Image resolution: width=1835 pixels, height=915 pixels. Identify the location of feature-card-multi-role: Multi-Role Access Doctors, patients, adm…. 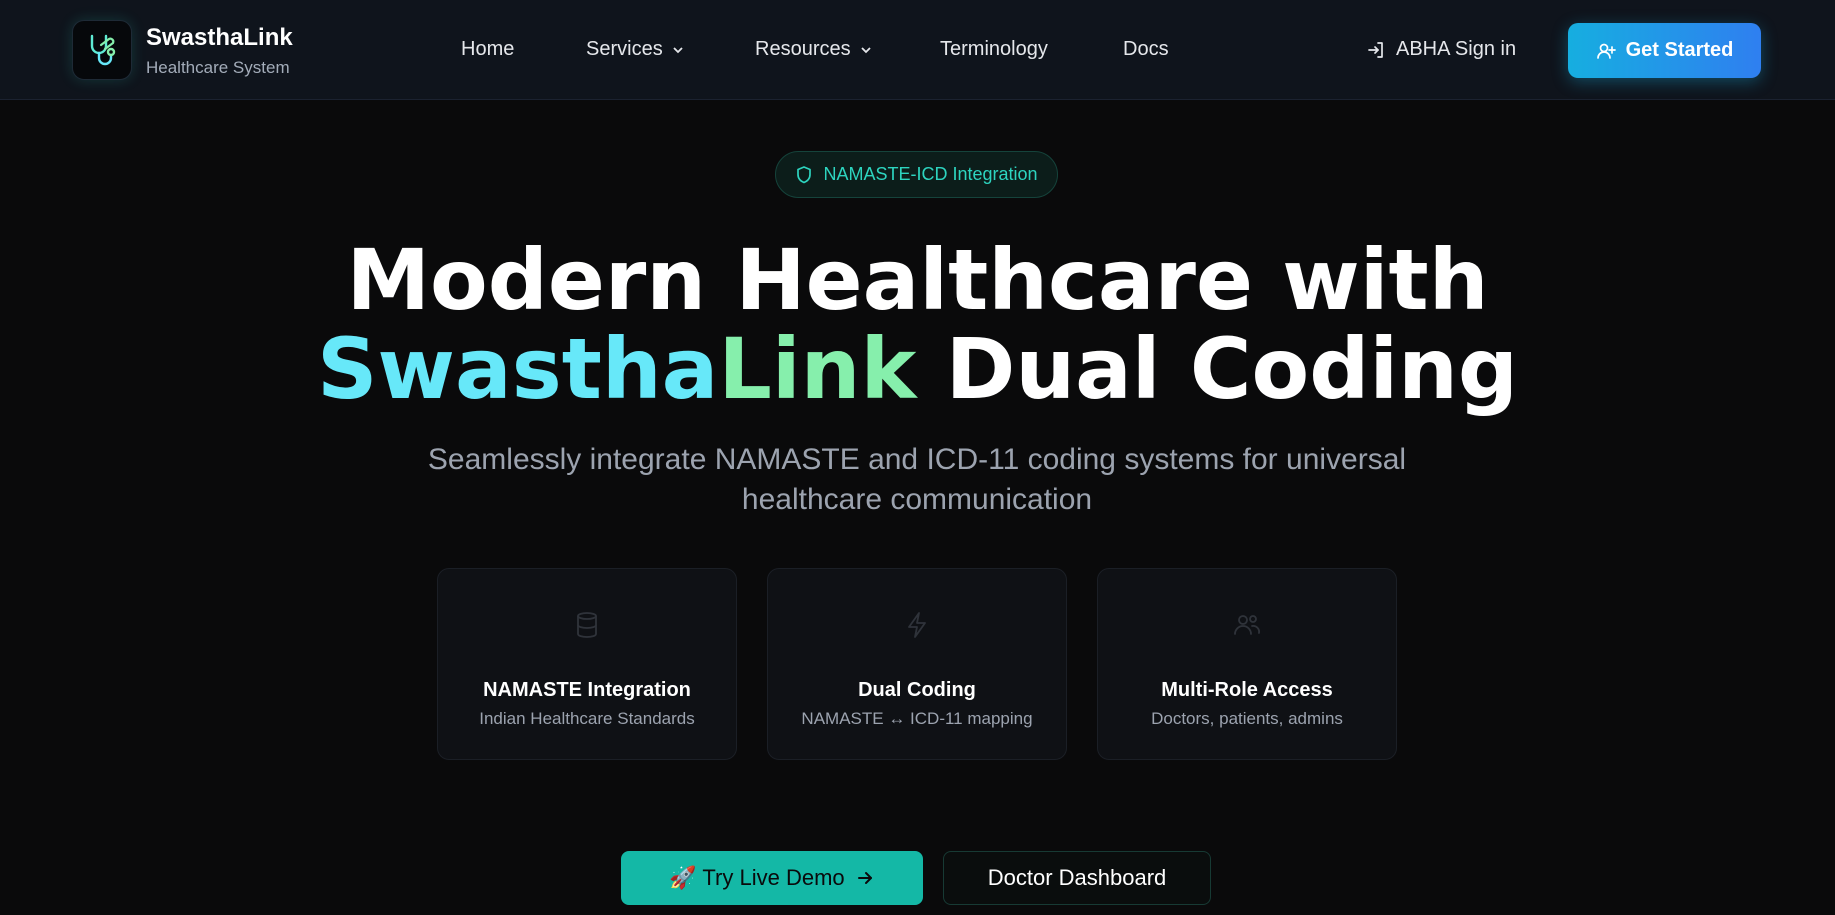
(1247, 664).